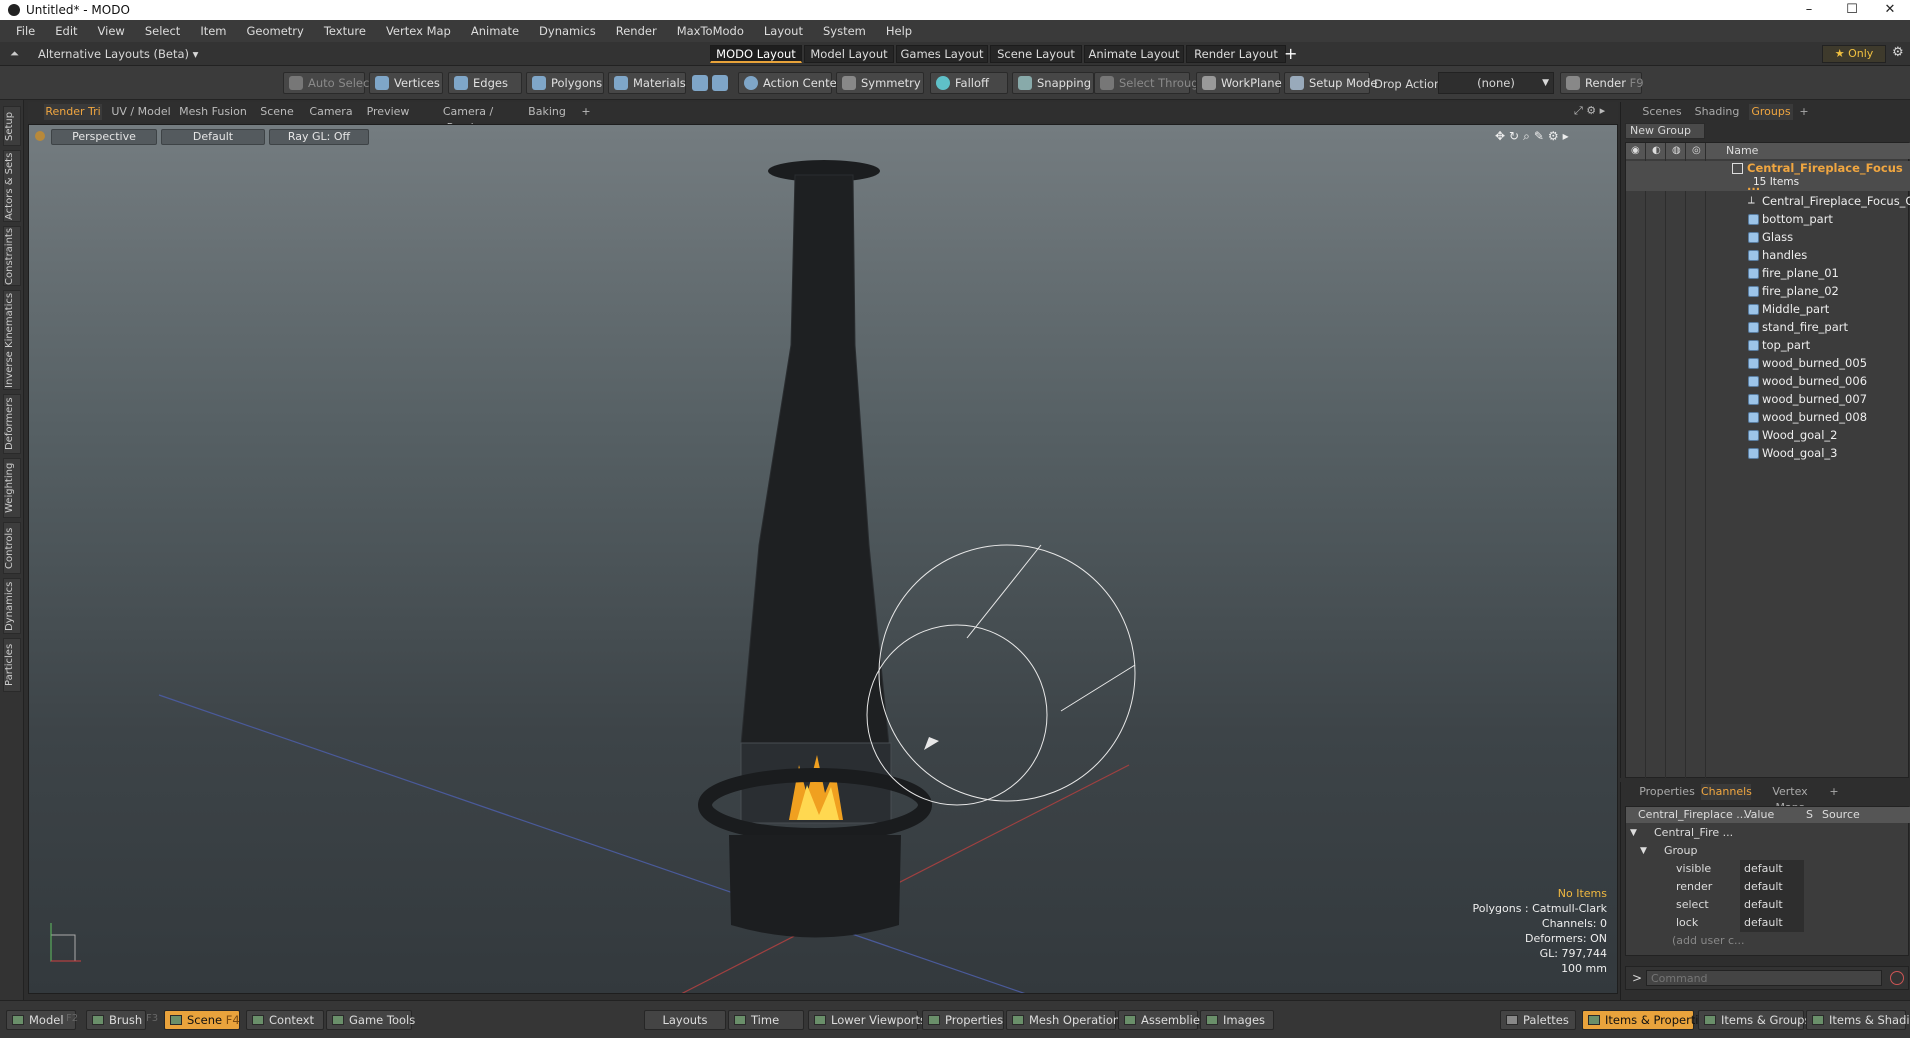 This screenshot has width=1910, height=1038. Describe the element at coordinates (1717, 112) in the screenshot. I see `tab-shading: Shading` at that location.